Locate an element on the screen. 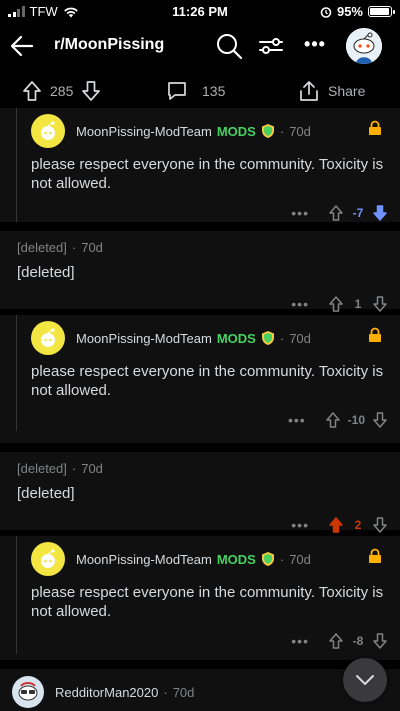  status-bar: TFW 11:26 PM 95% is located at coordinates (200, 11).